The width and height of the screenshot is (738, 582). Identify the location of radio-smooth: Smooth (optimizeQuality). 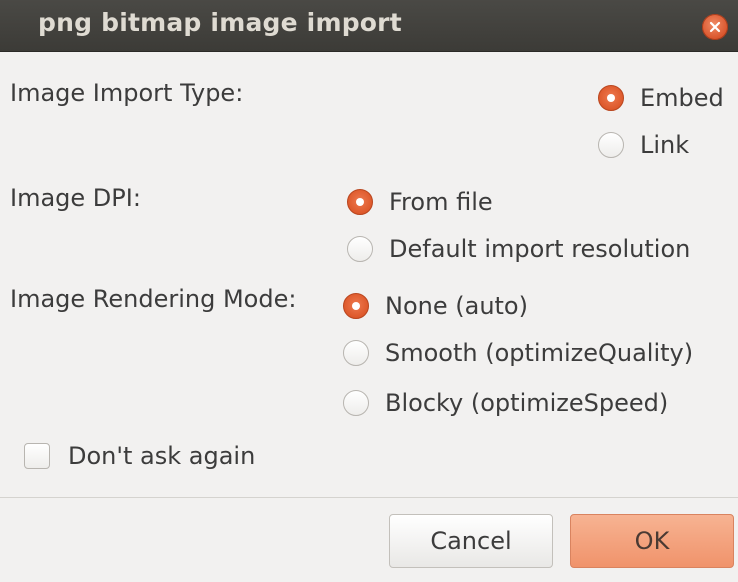
(518, 353).